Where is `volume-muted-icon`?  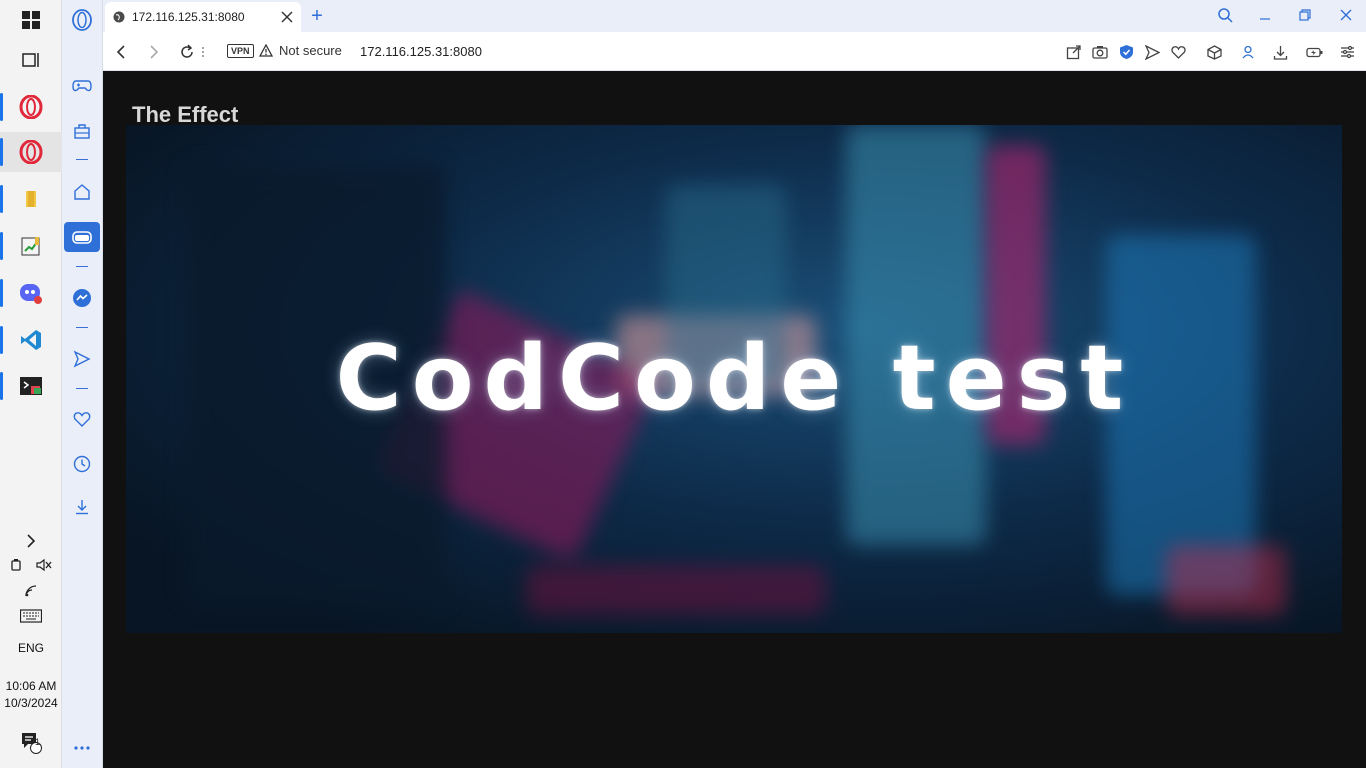 volume-muted-icon is located at coordinates (44, 565).